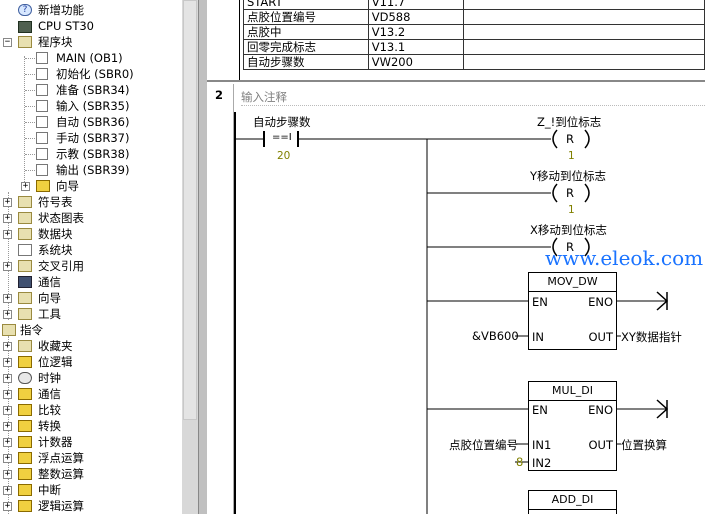 Image resolution: width=705 pixels, height=514 pixels. What do you see at coordinates (93, 122) in the screenshot?
I see `tree-item-label: 自动 (SBR36)` at bounding box center [93, 122].